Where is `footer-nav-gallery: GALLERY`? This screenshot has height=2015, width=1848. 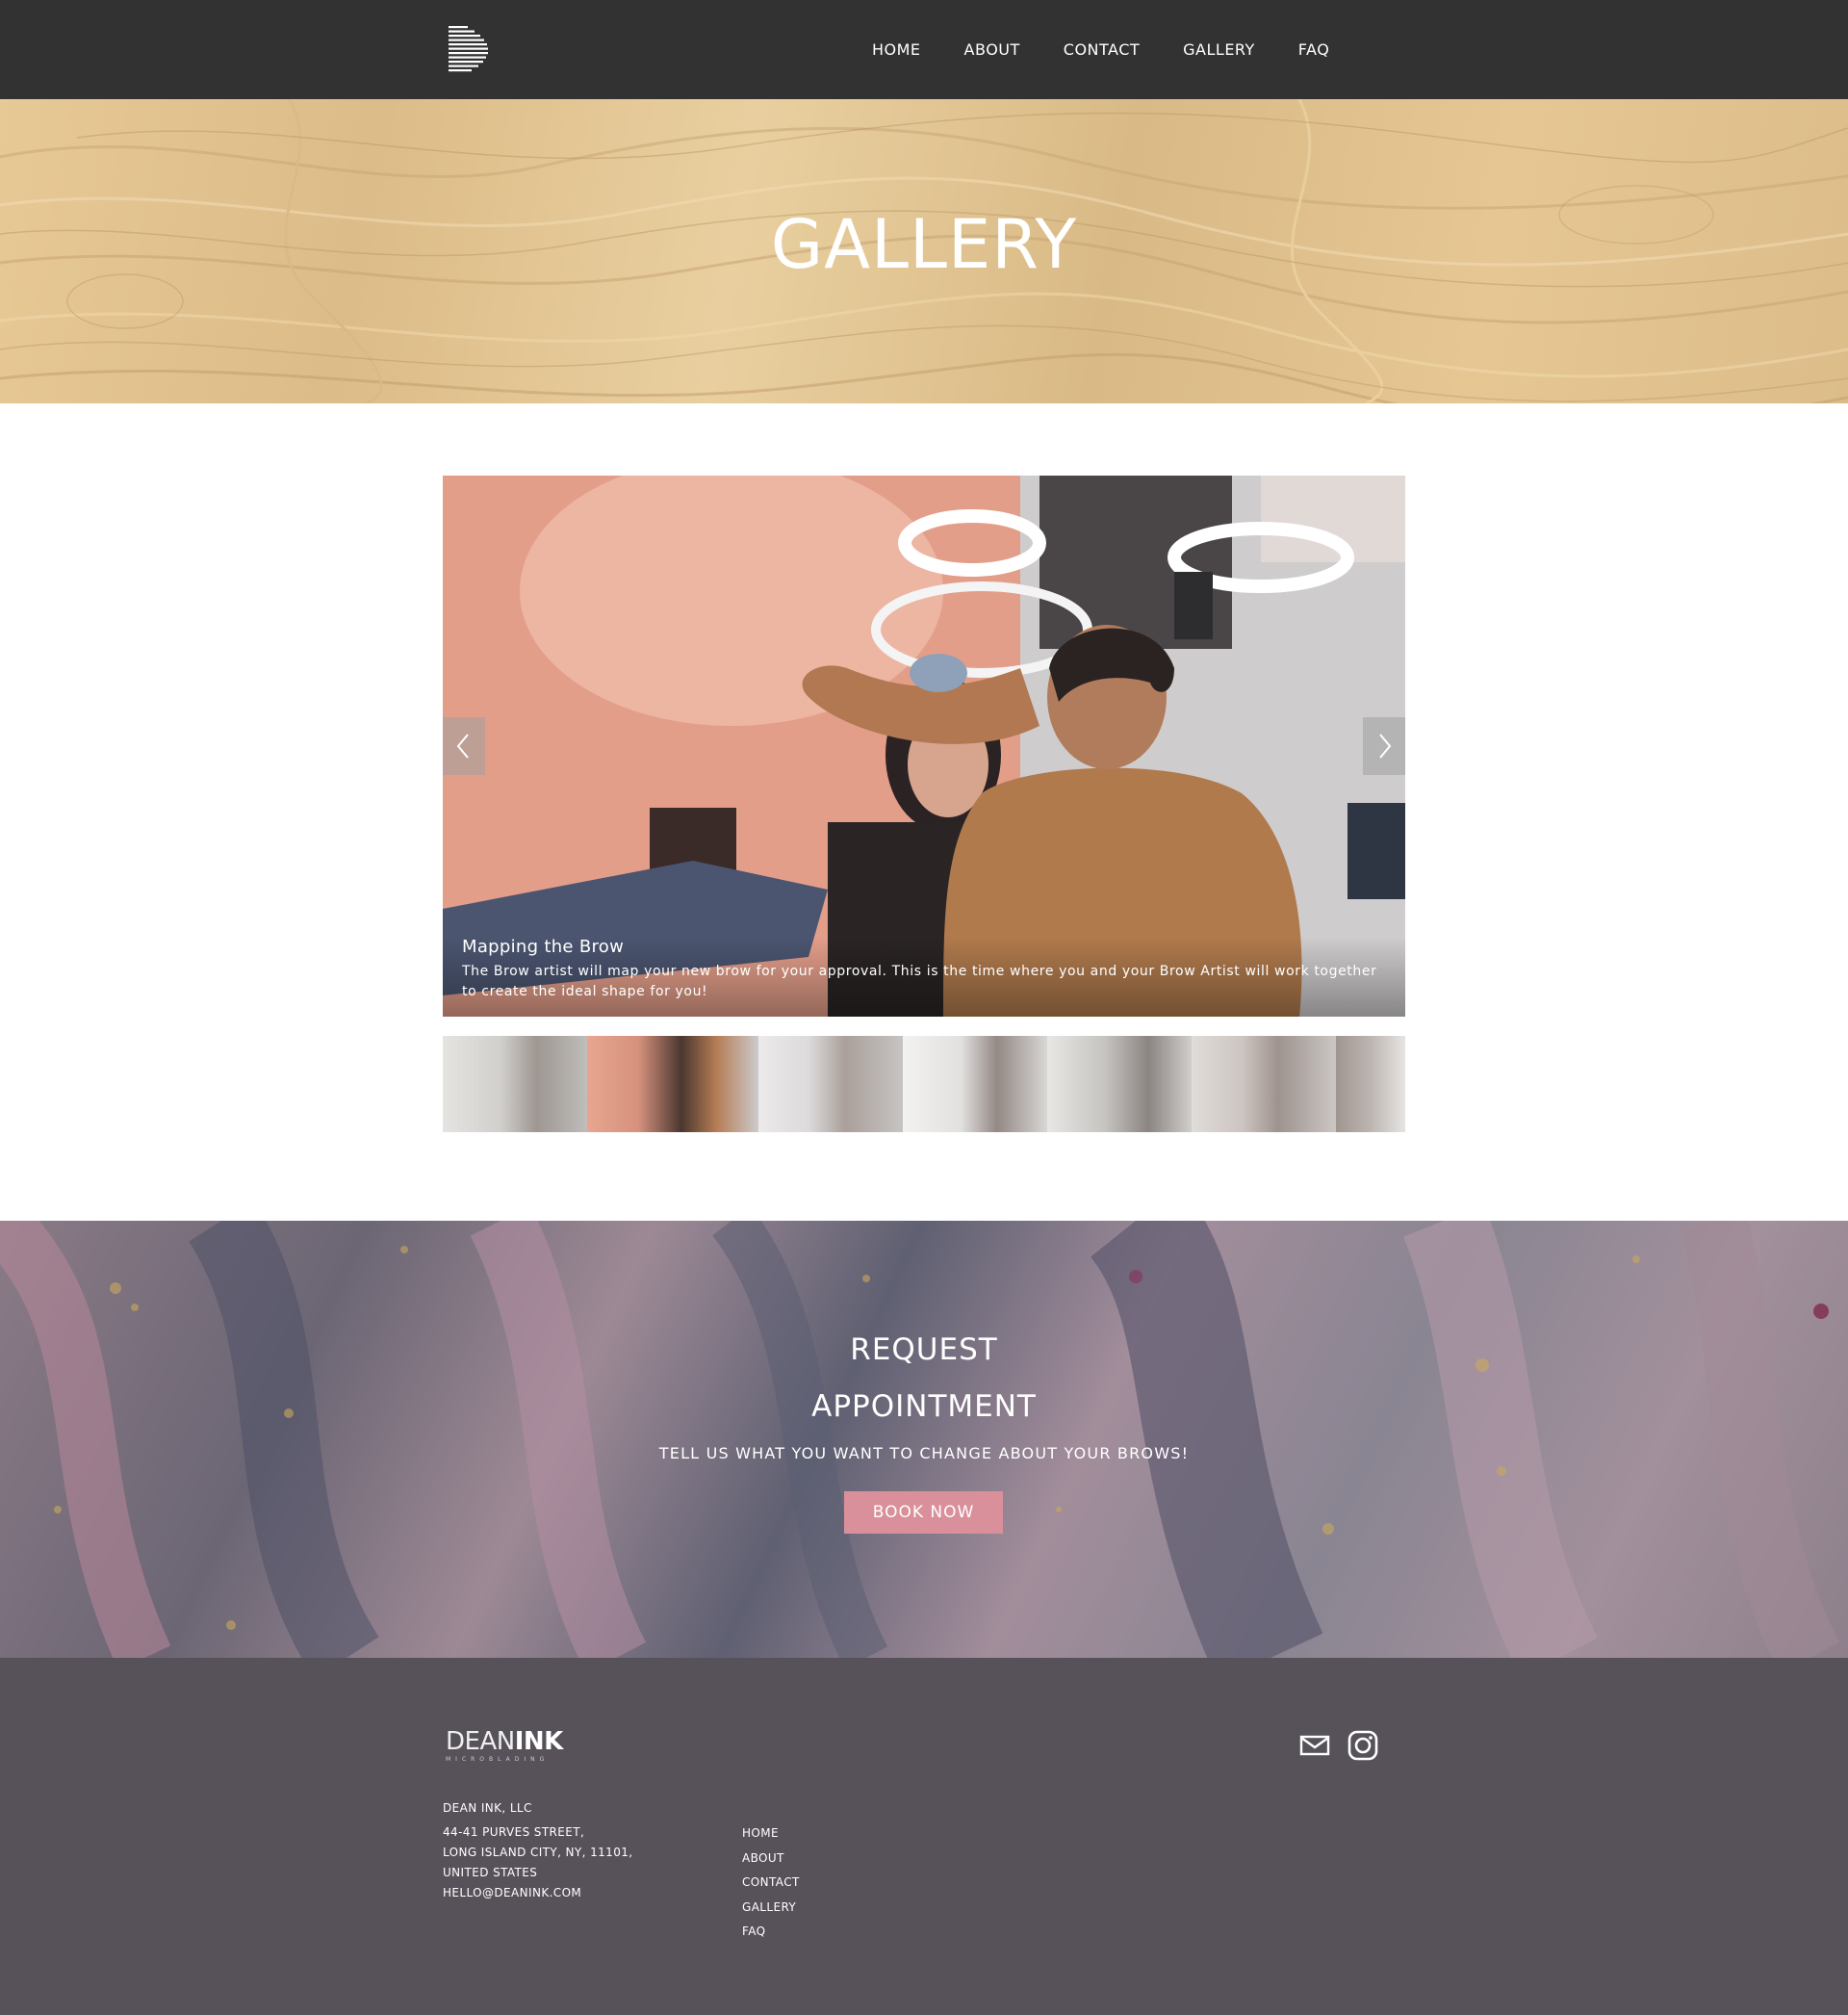
footer-nav-gallery: GALLERY is located at coordinates (771, 1909).